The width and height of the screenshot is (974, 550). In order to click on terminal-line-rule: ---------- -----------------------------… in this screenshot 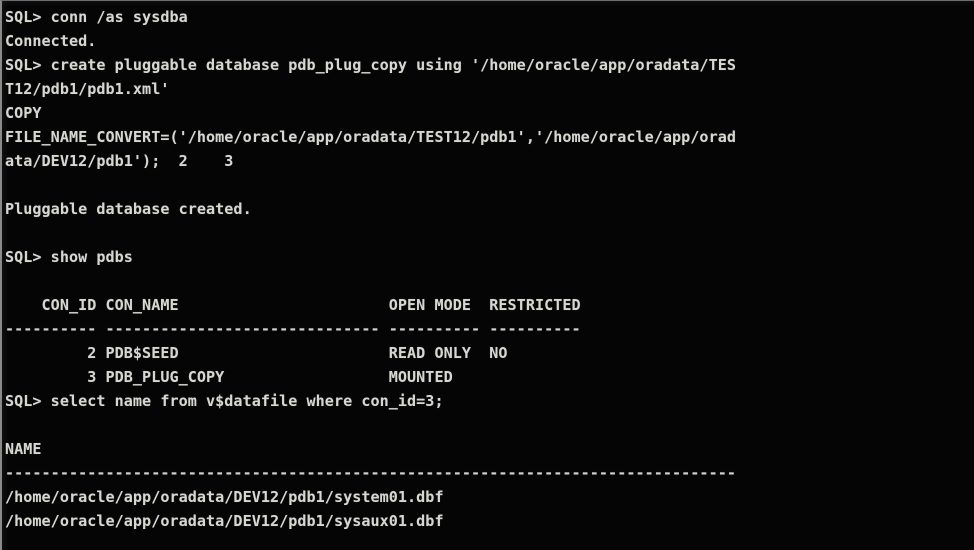, I will do `click(293, 329)`.